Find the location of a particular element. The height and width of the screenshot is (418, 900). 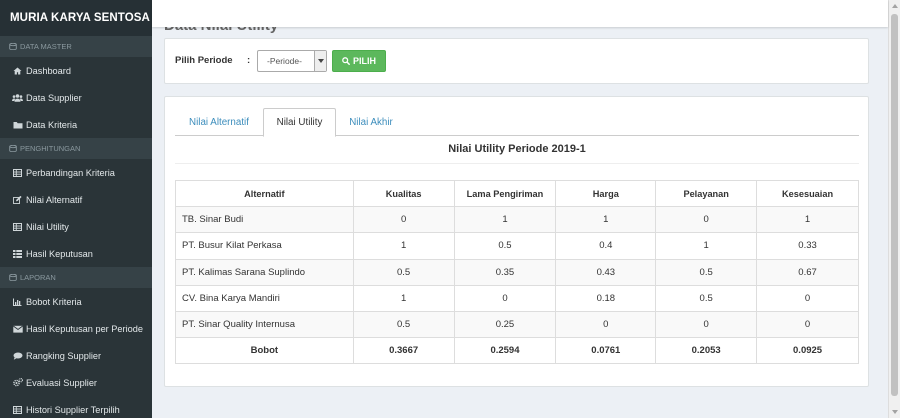

sidebar-item-rangking-supplier: Rangking Supplier is located at coordinates (76, 355).